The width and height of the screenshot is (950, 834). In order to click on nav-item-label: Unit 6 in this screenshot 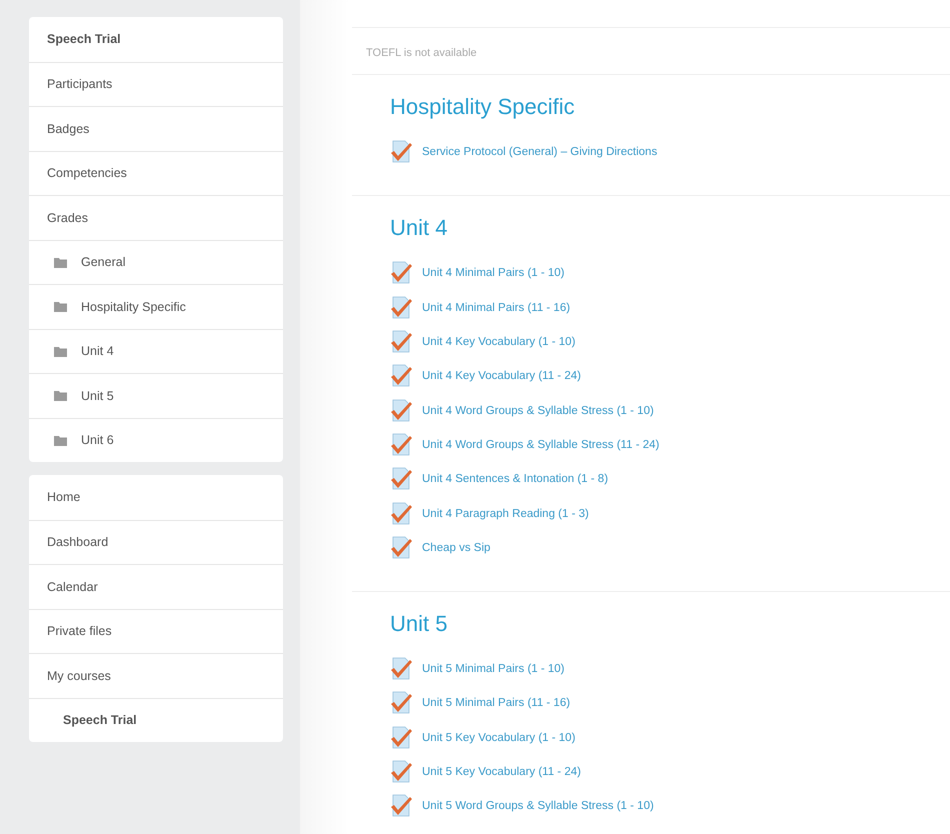, I will do `click(97, 440)`.